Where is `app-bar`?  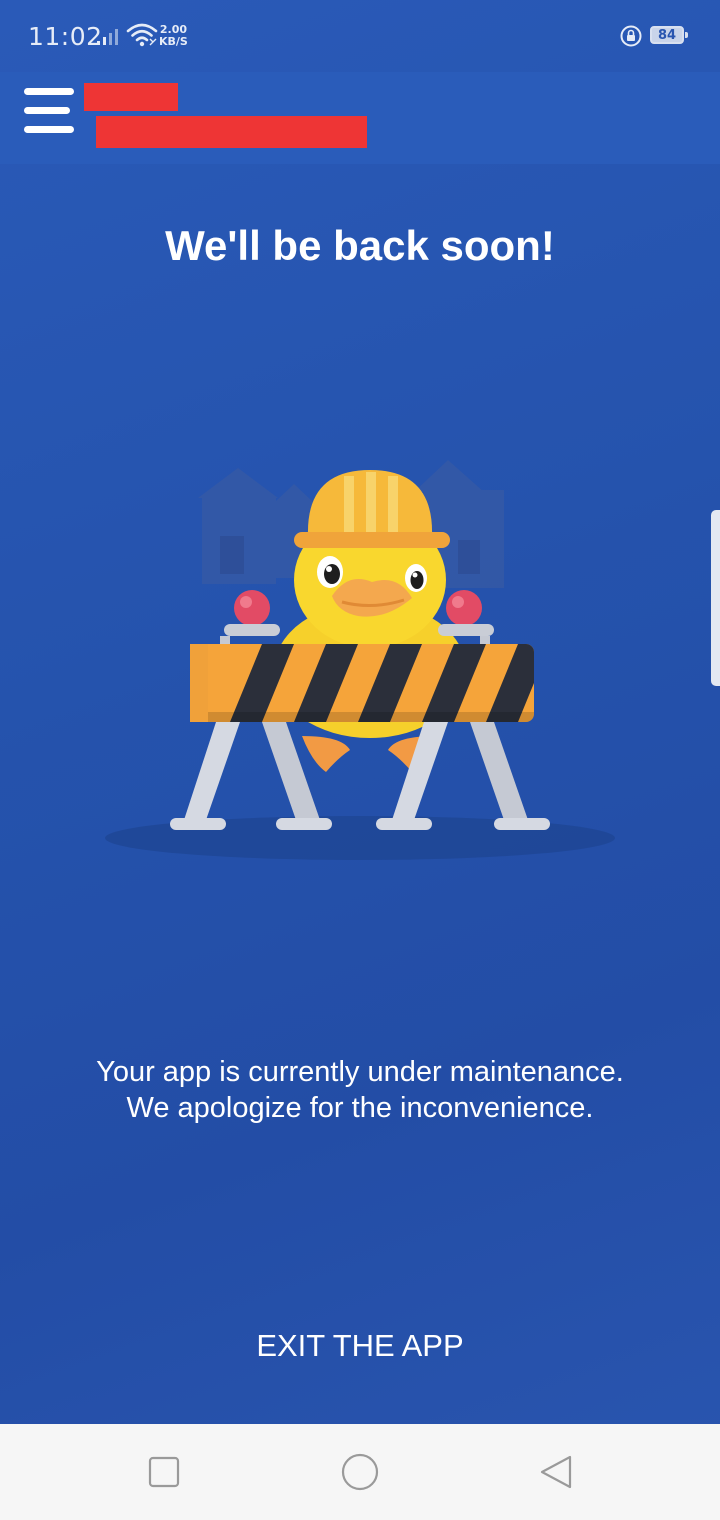 app-bar is located at coordinates (360, 118).